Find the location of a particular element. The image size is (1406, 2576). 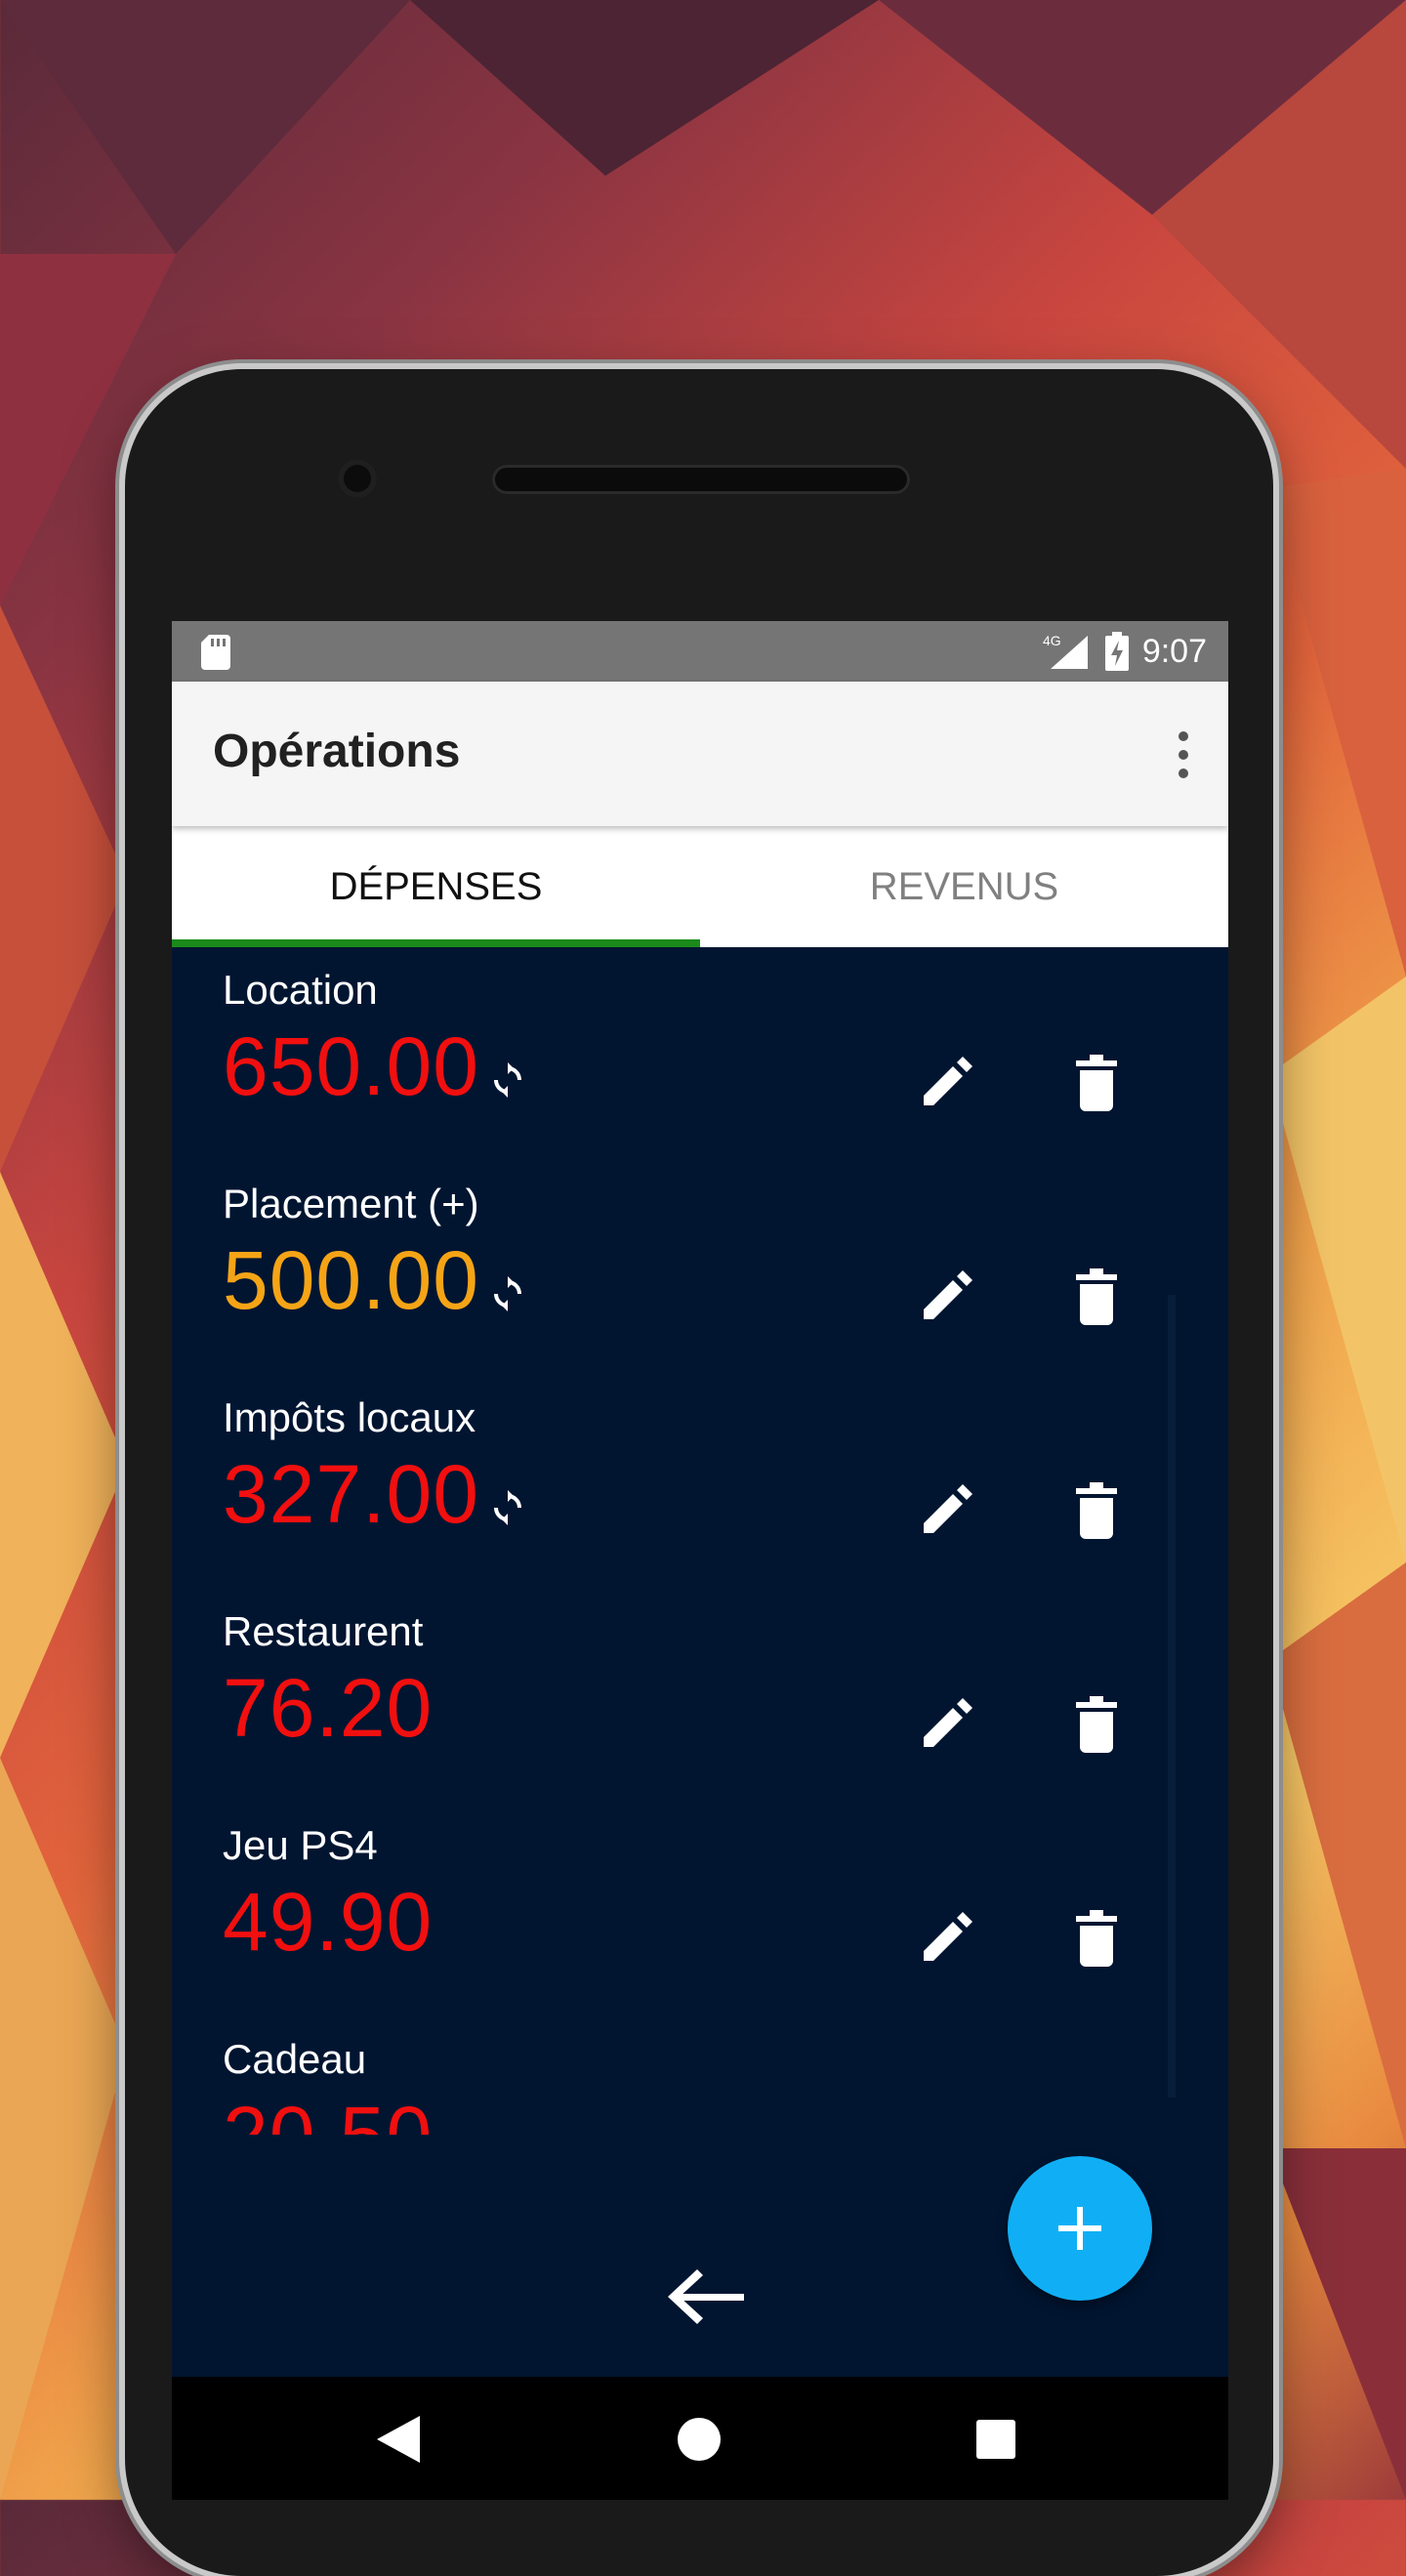

tab-bar: DÉPENSES REVENUS is located at coordinates (700, 886).